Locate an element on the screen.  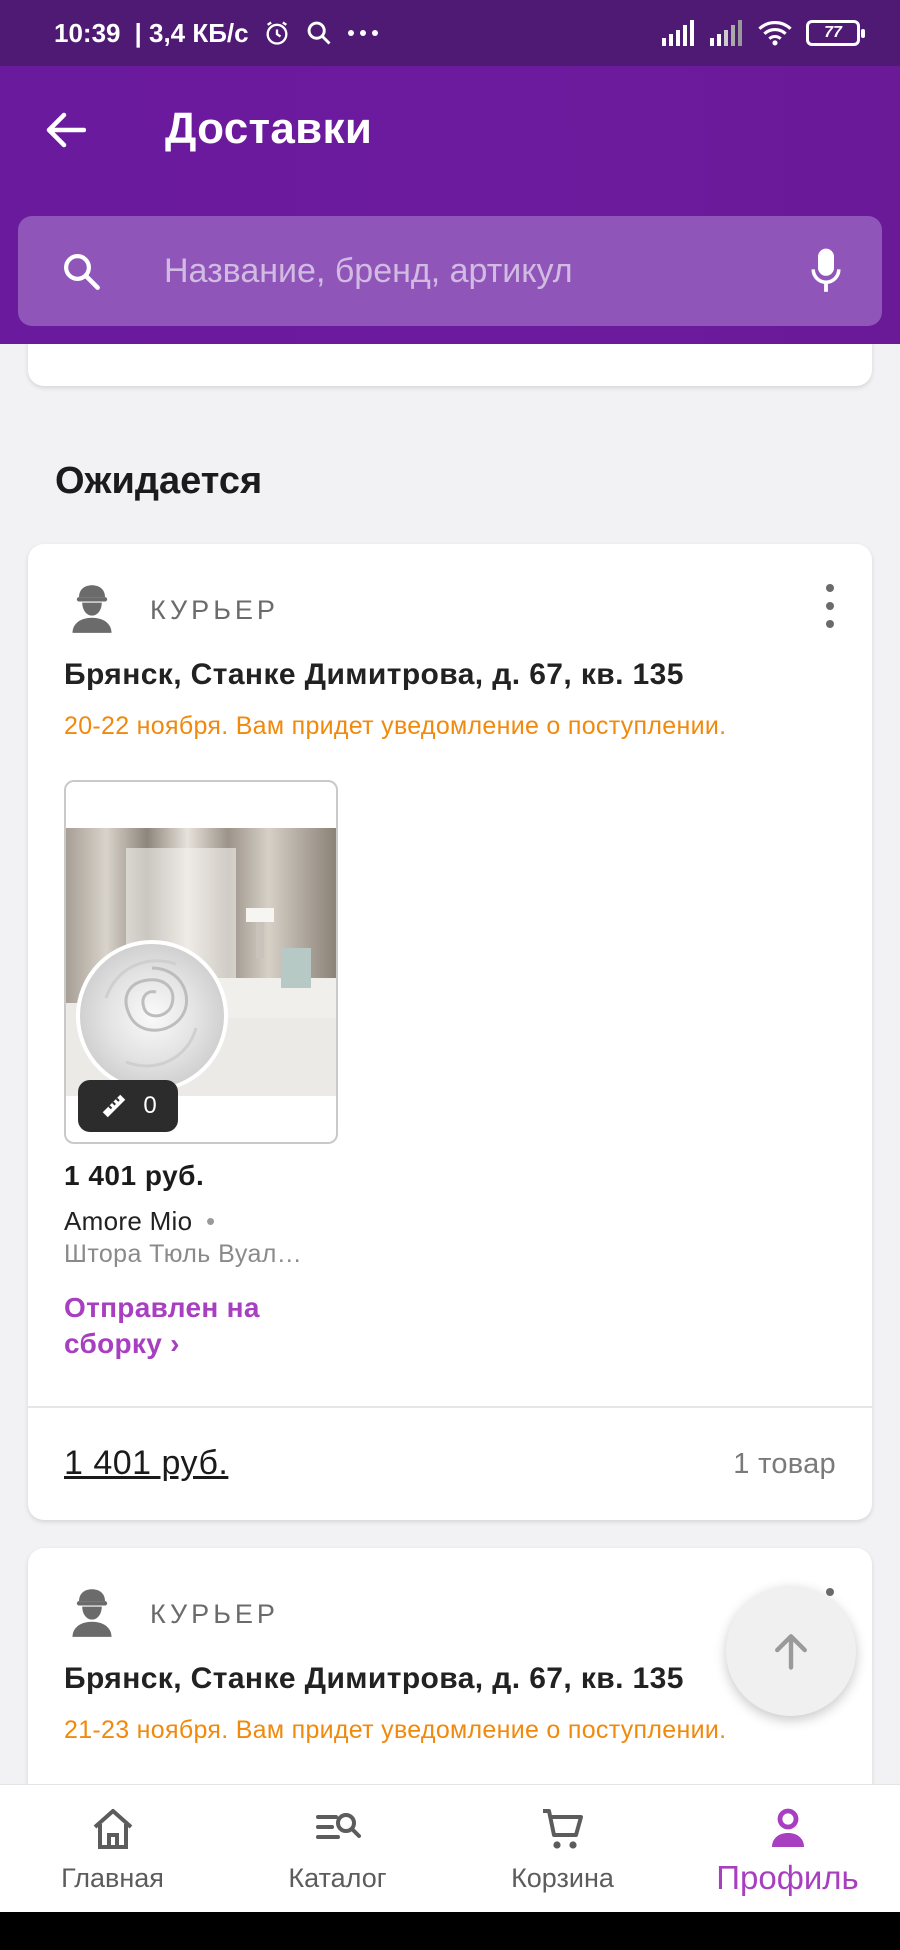
page-title: Доставки is located at coordinates (269, 128).